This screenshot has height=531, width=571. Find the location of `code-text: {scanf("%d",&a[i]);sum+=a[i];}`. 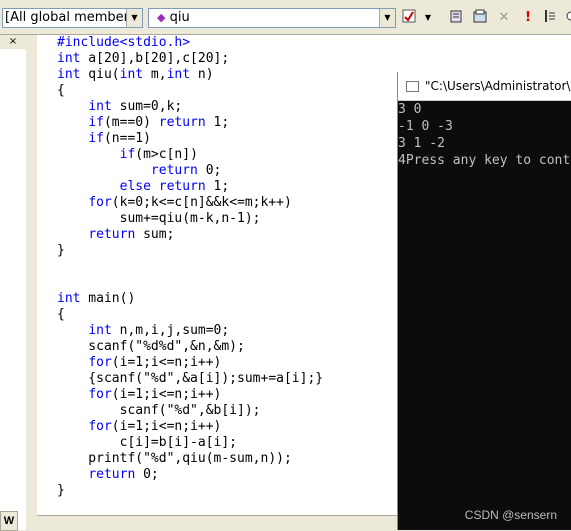

code-text: {scanf("%d",&a[i]);sum+=a[i];} is located at coordinates (190, 378).